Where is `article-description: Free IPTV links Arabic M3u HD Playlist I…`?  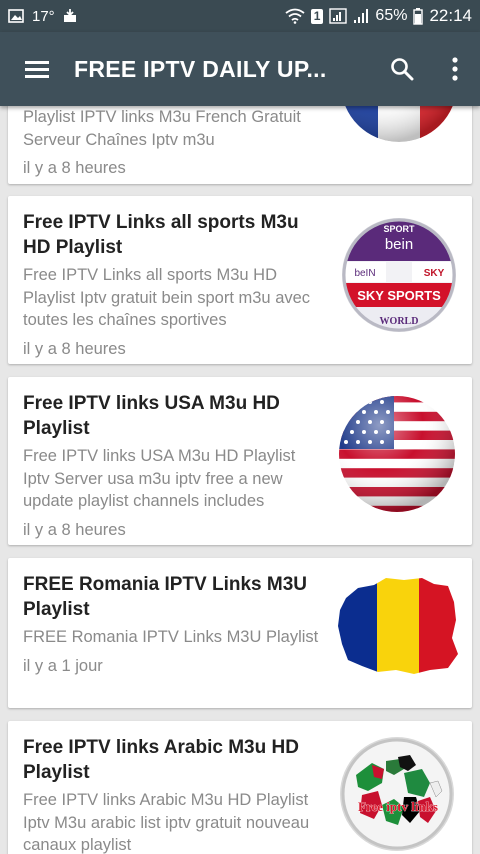 article-description: Free IPTV links Arabic M3u HD Playlist I… is located at coordinates (166, 822).